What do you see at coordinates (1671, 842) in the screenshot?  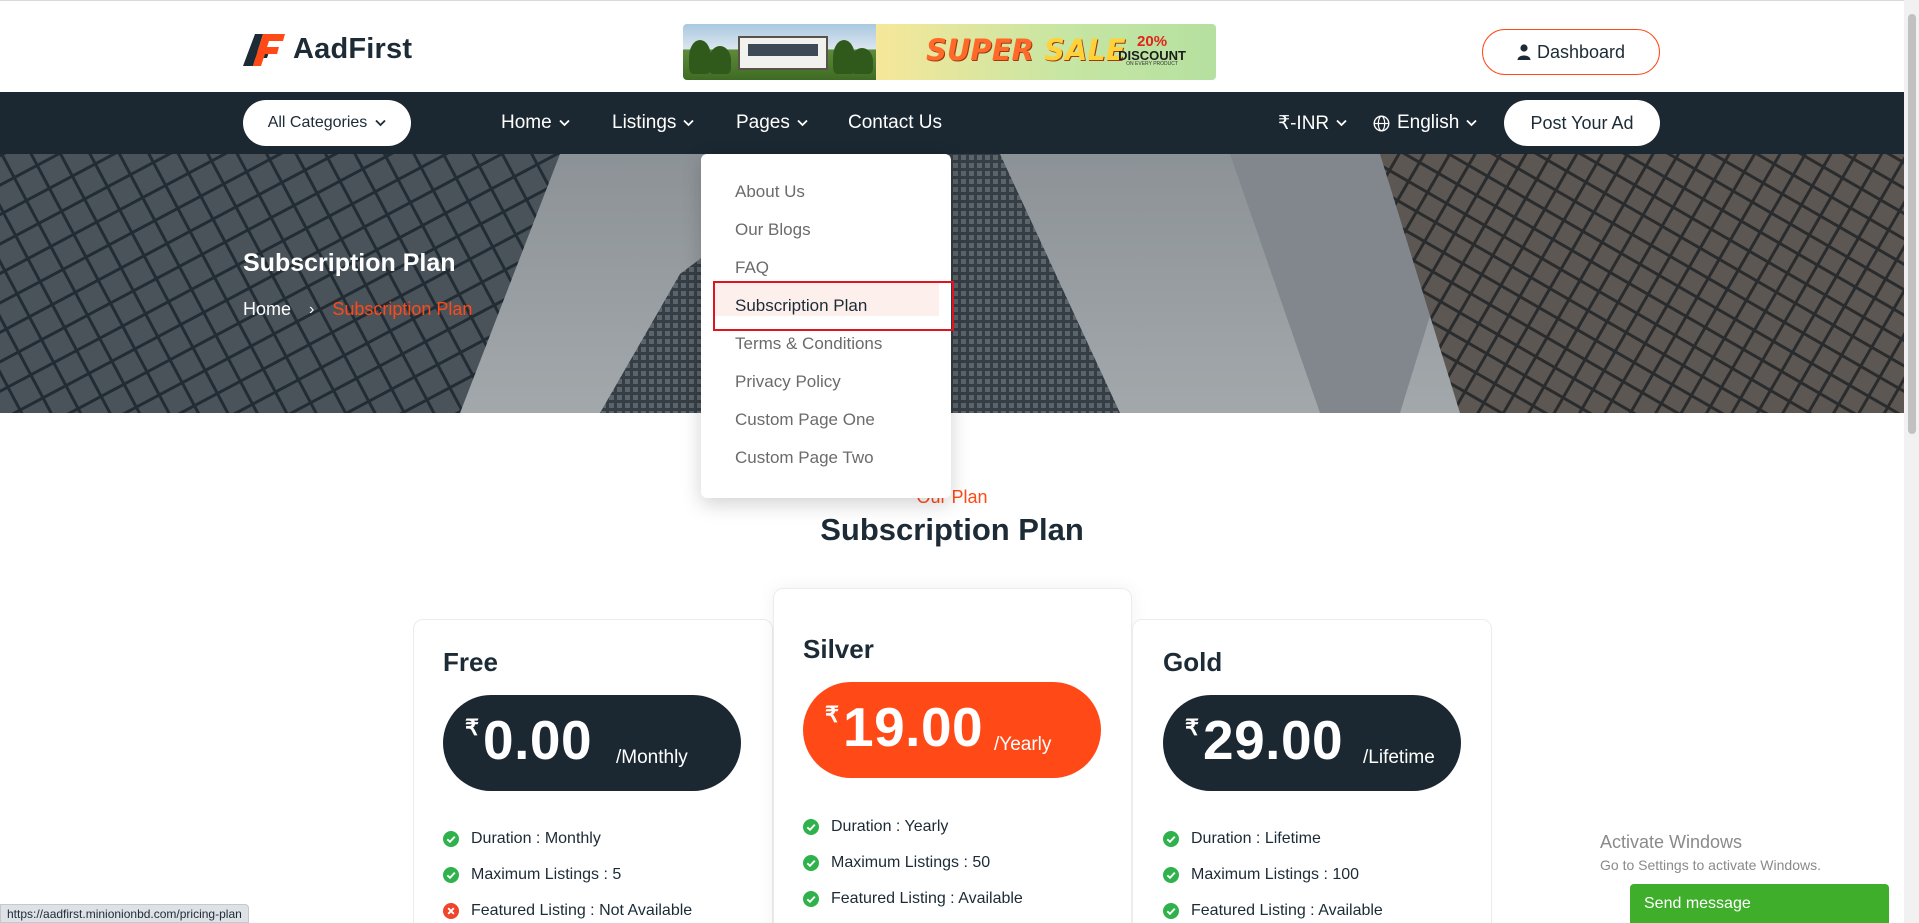 I see `watermark-title: Activate Windows` at bounding box center [1671, 842].